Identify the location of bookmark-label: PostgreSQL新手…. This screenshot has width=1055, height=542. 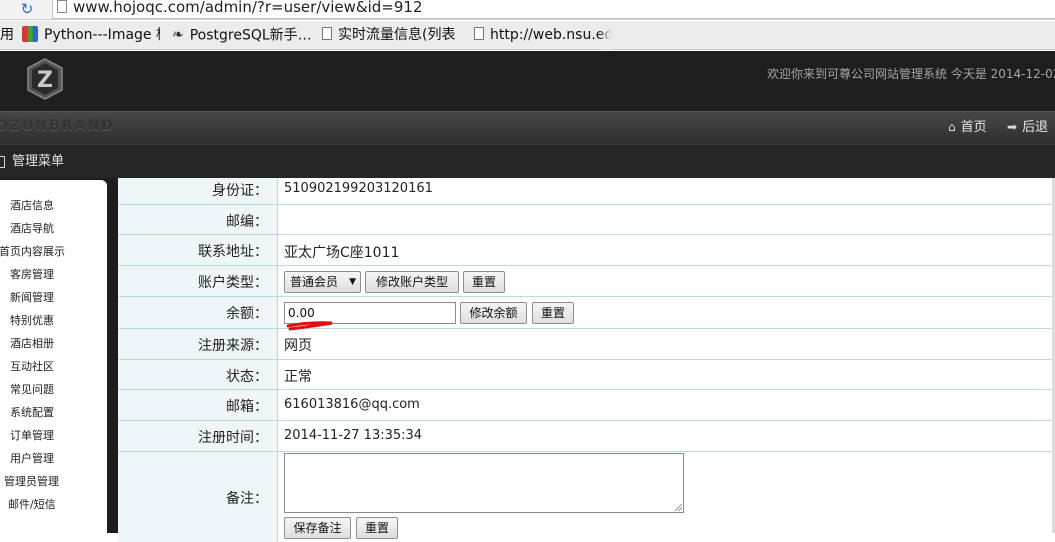
(249, 35).